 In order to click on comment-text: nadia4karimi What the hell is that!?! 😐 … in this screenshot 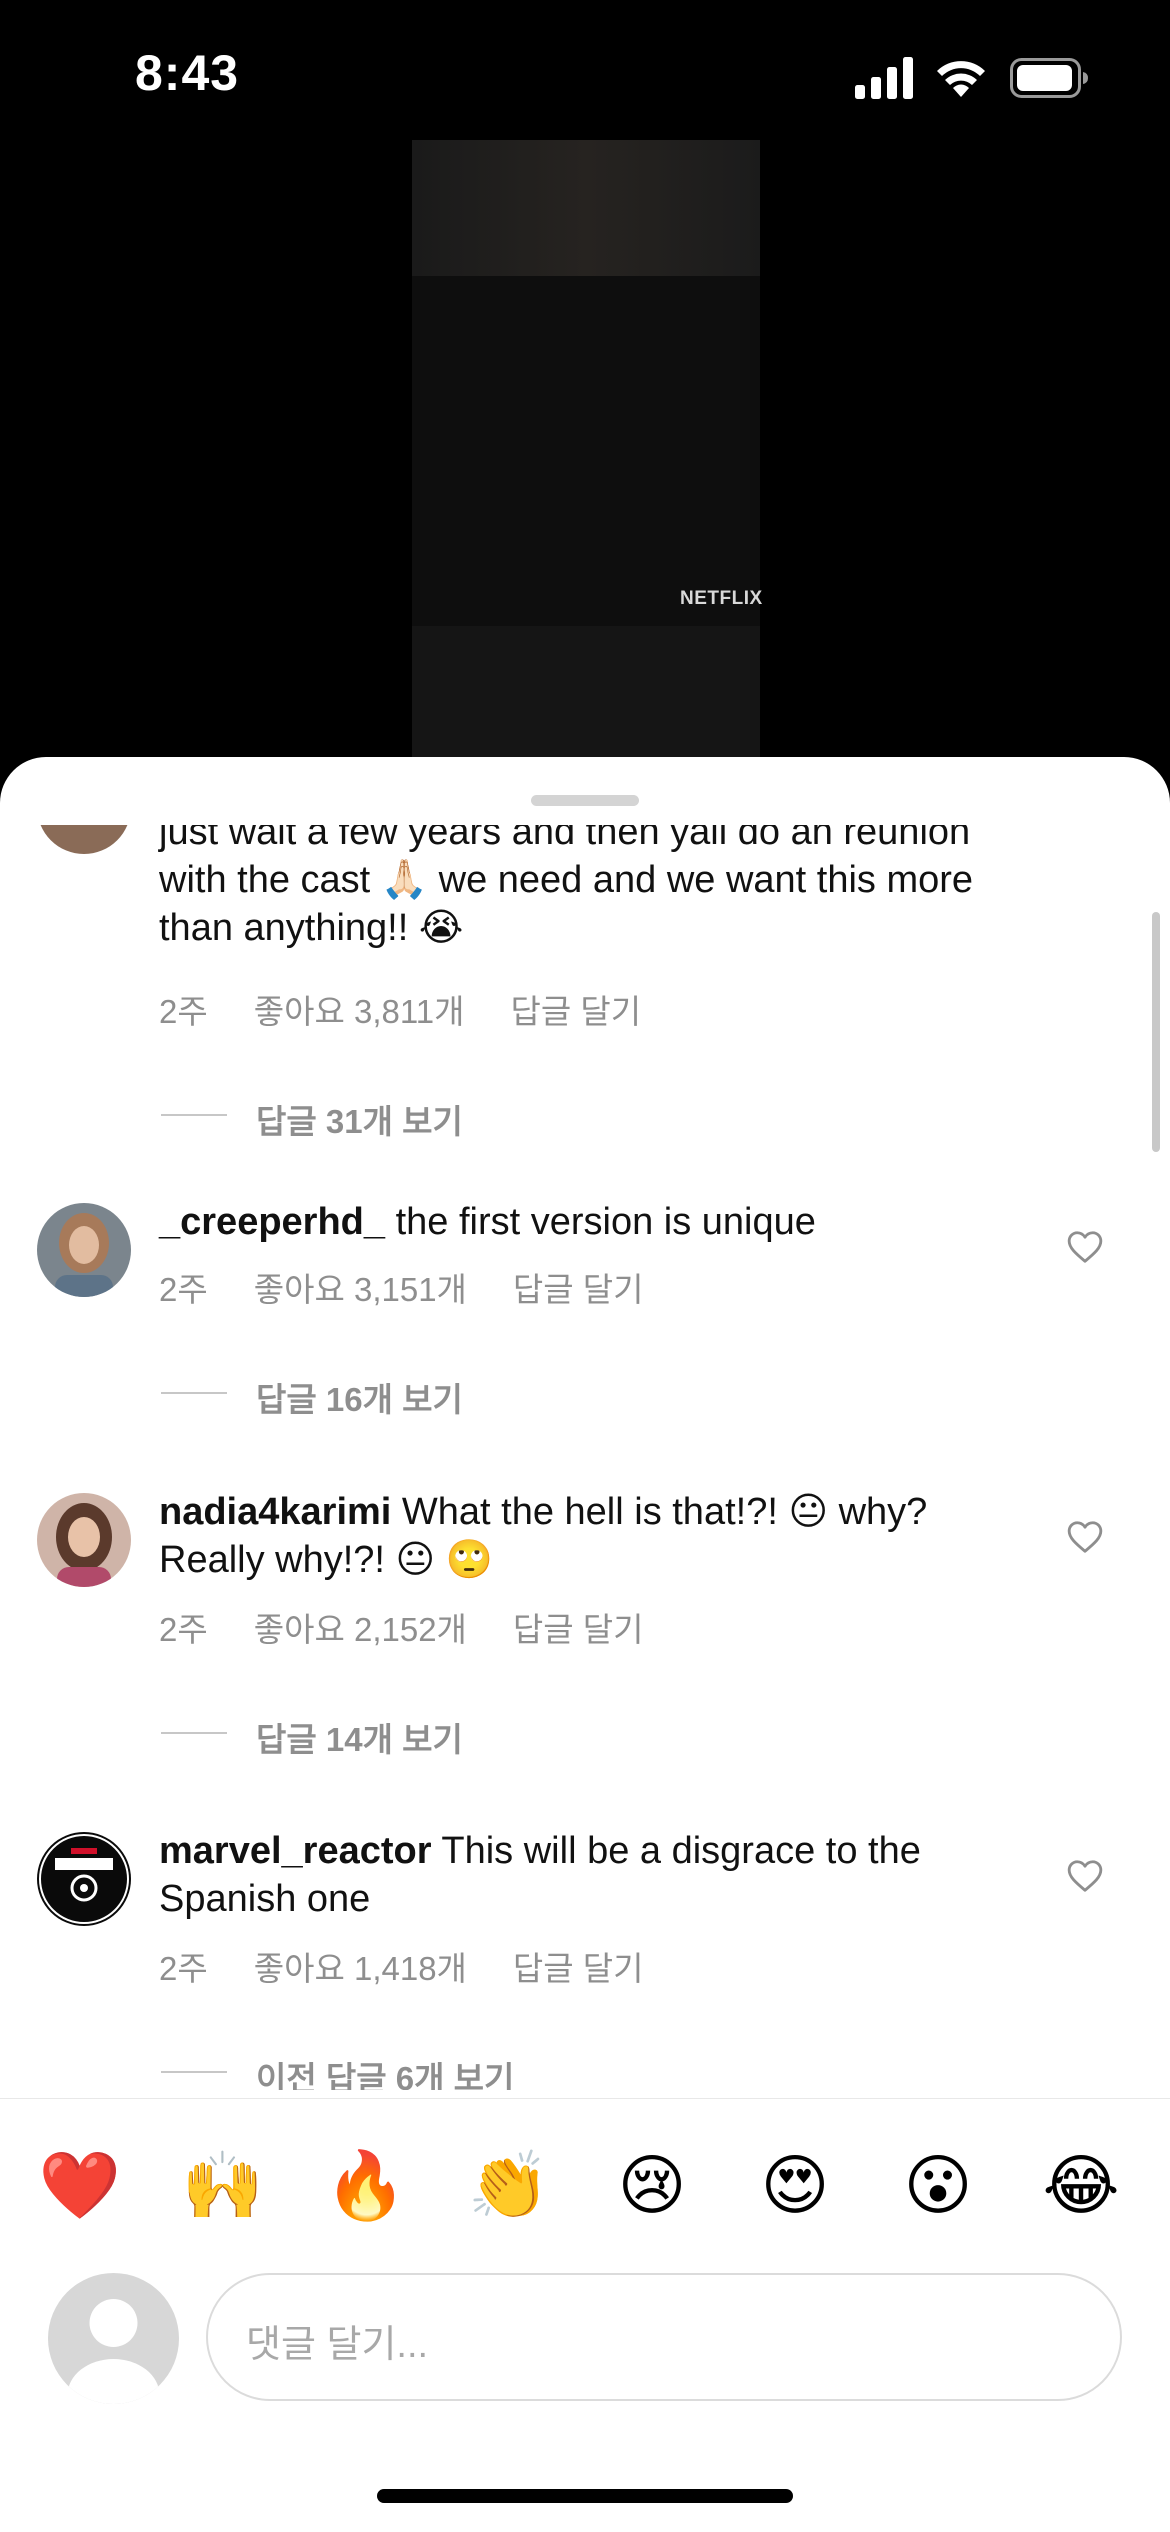, I will do `click(589, 1536)`.